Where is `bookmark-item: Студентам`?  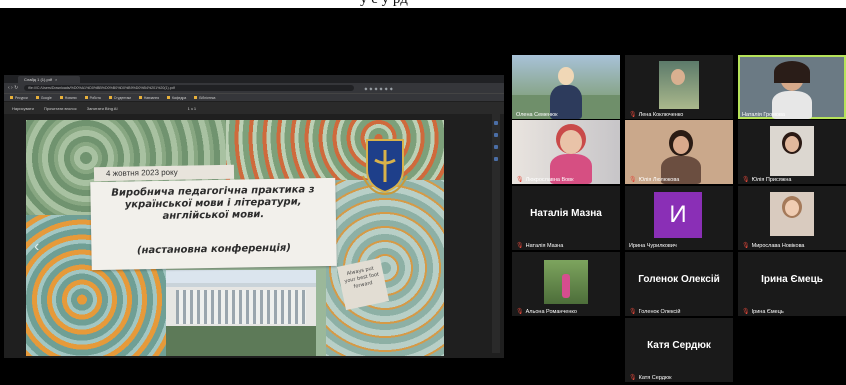 bookmark-item: Студентам is located at coordinates (120, 98).